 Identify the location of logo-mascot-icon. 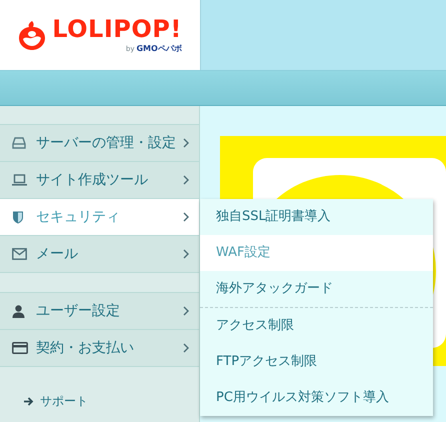
(32, 35).